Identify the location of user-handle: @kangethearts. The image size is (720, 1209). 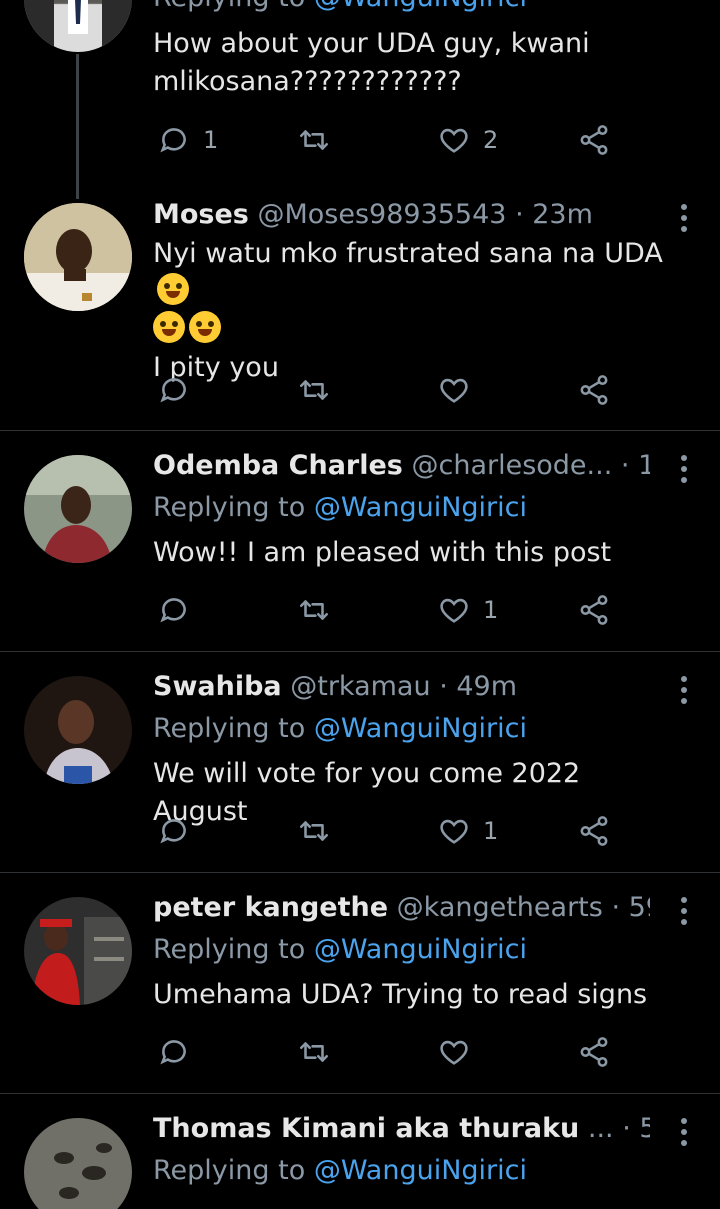
(500, 907).